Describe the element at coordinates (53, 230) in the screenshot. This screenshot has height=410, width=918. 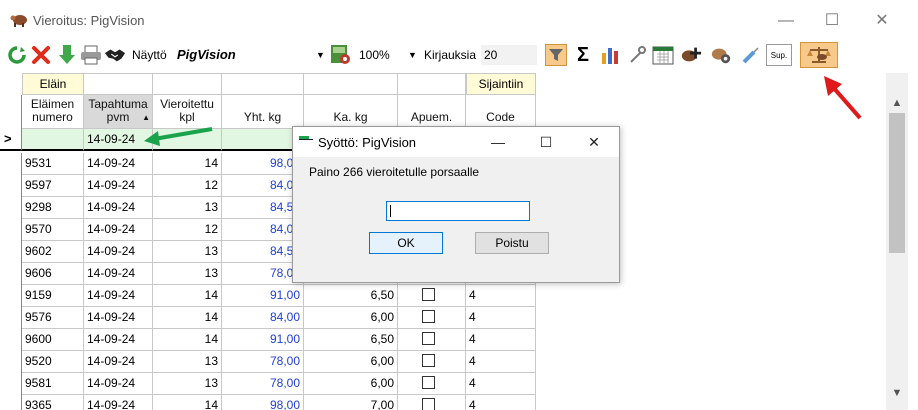
I see `animal-number-cell: 9570` at that location.